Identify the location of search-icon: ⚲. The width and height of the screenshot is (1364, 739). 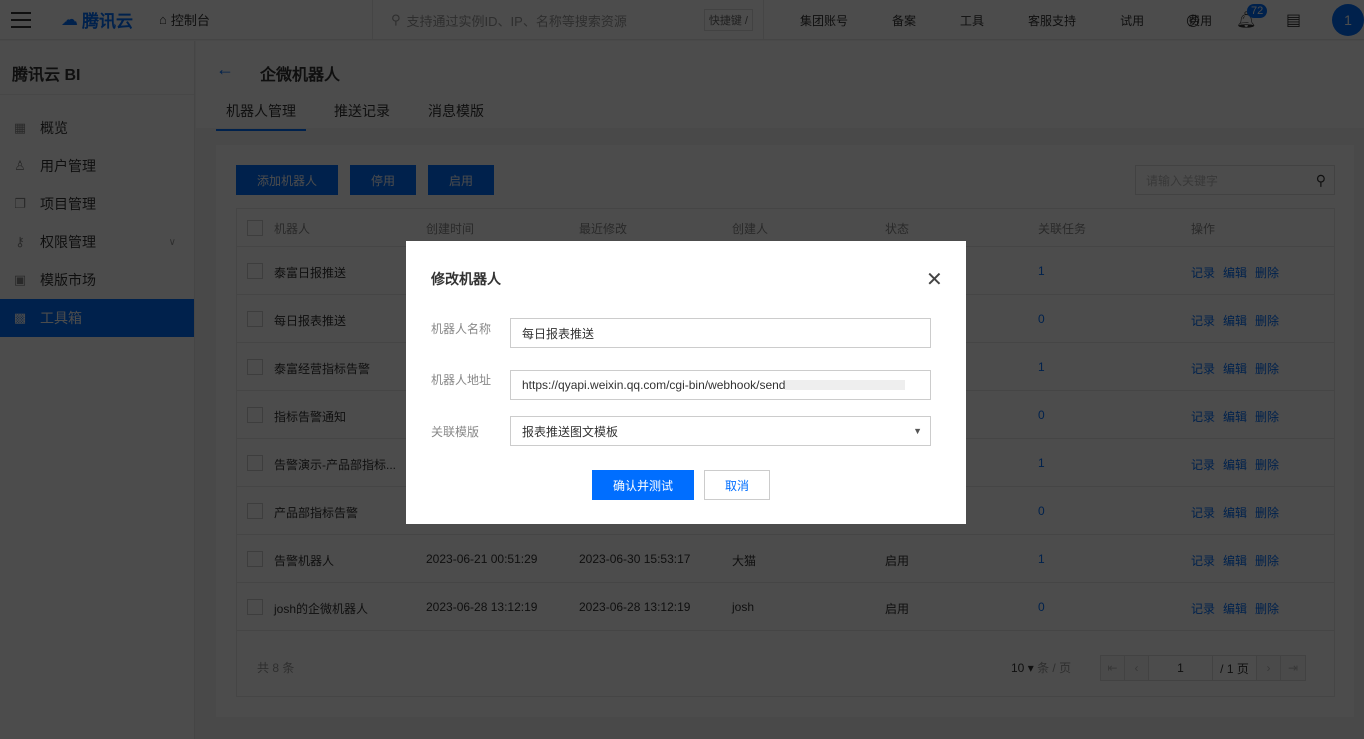
(1321, 180).